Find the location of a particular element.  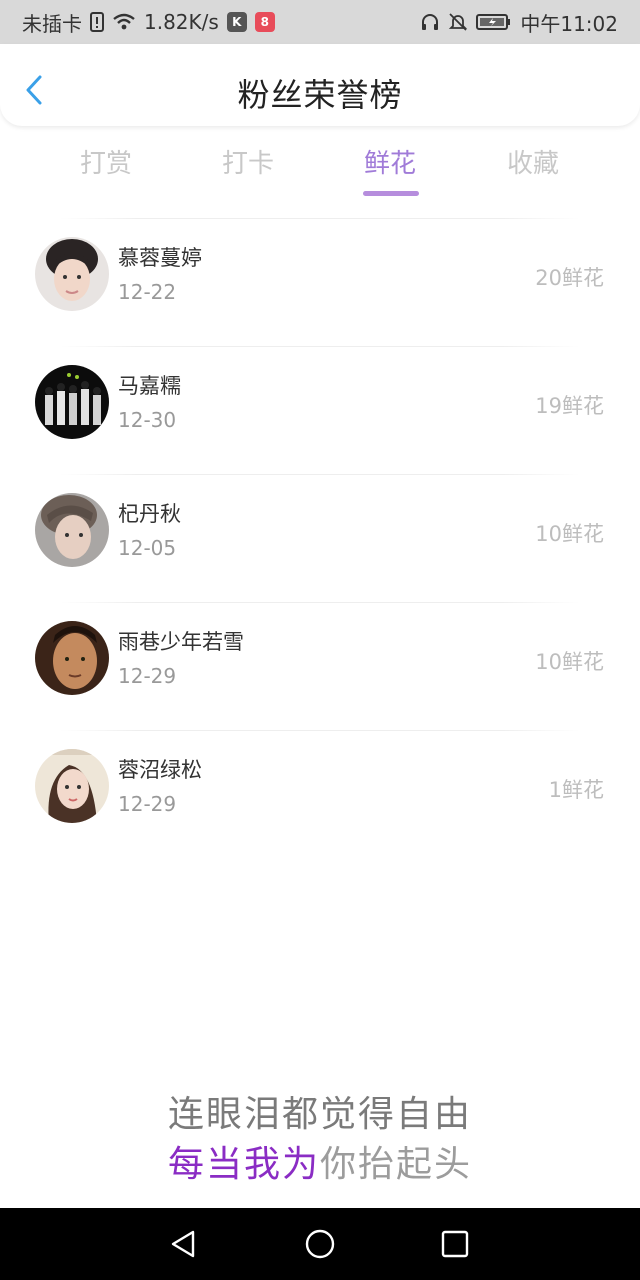

lyric-line-1: 连眼泪都觉得自由 is located at coordinates (319, 1114).